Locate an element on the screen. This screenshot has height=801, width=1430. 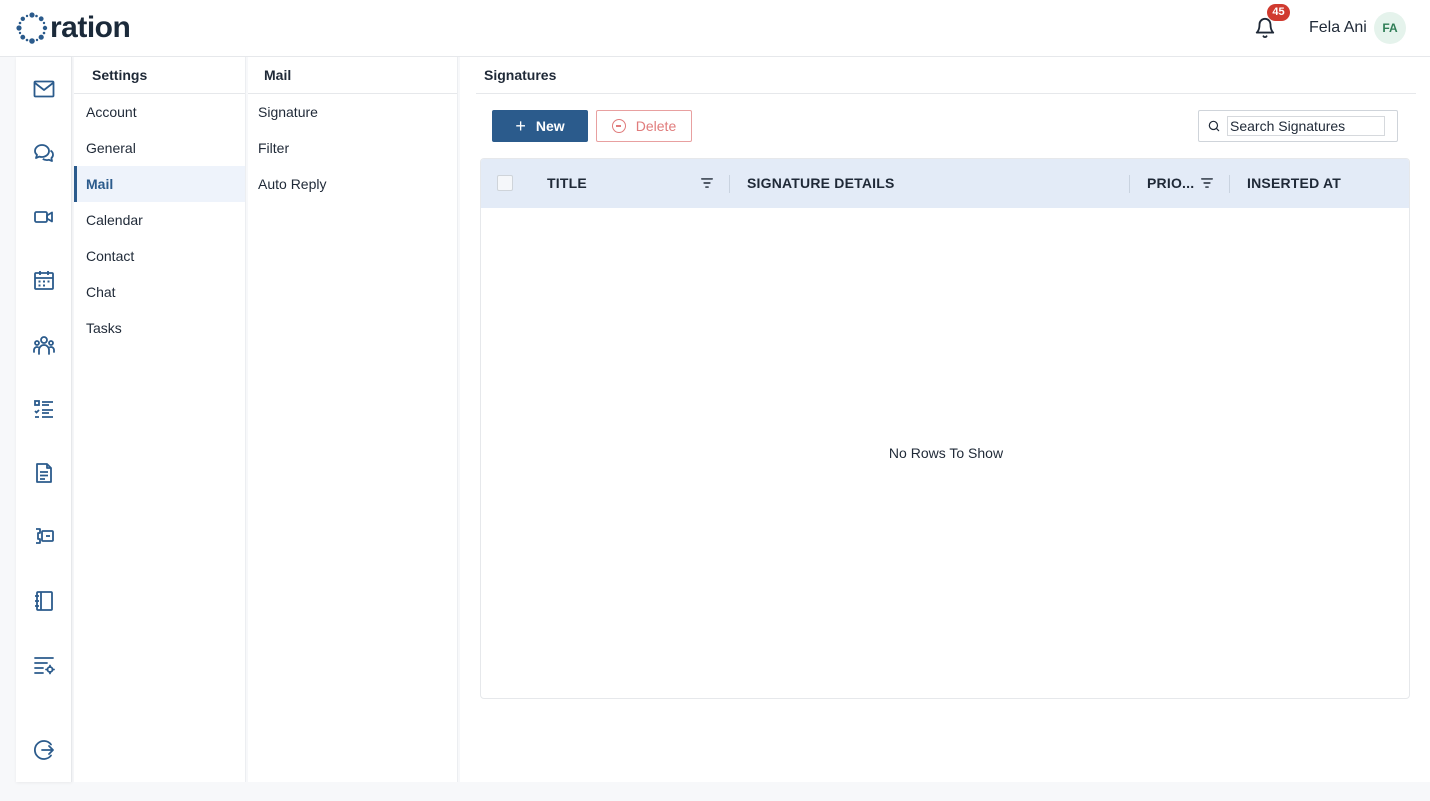
new-button-label: New is located at coordinates (550, 126).